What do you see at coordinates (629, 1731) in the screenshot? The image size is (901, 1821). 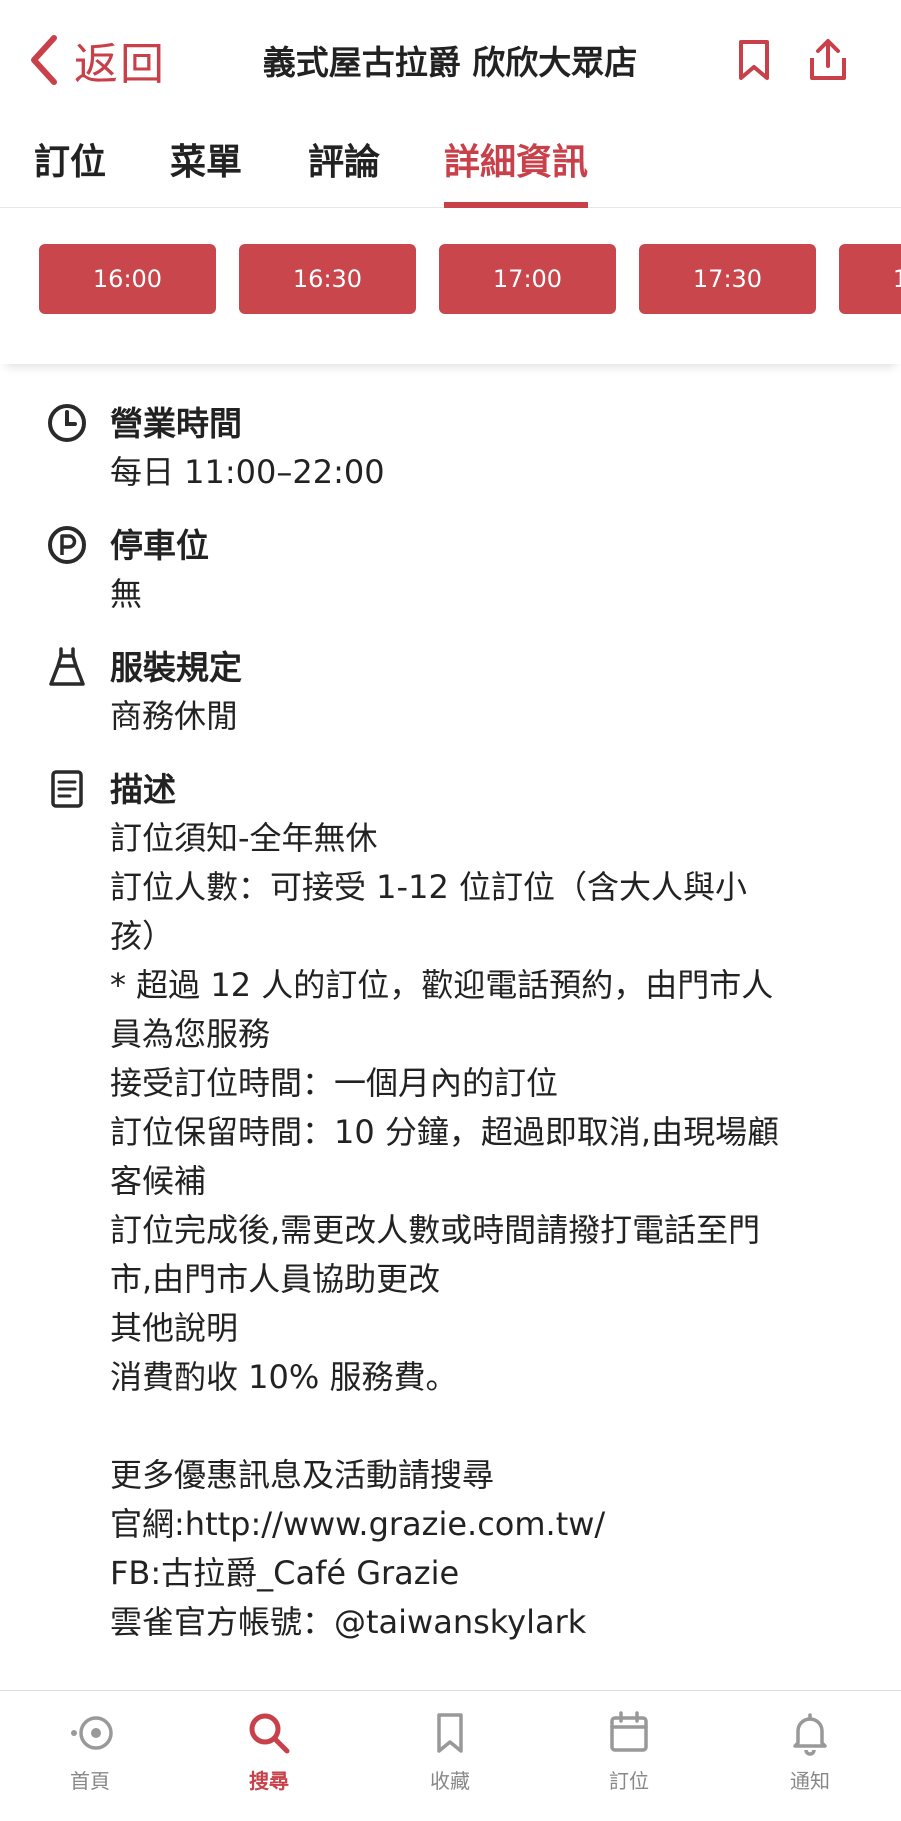 I see `calendar-icon` at bounding box center [629, 1731].